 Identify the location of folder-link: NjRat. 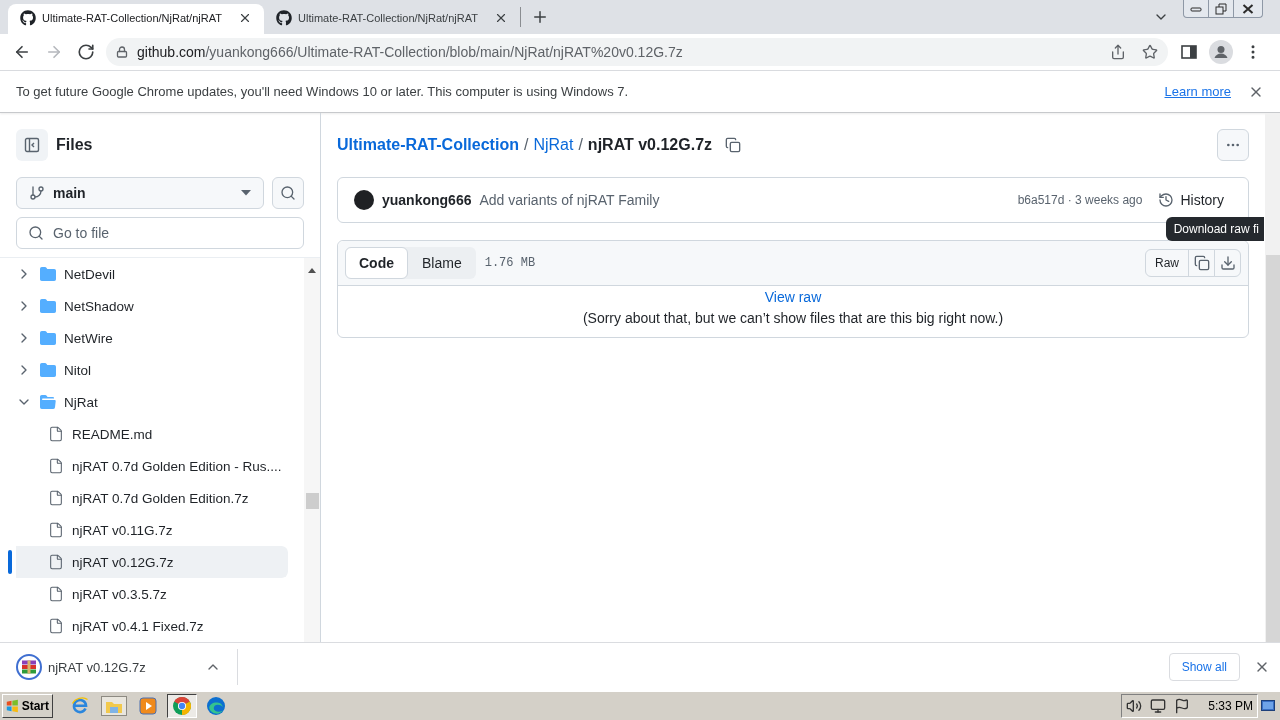
(553, 145).